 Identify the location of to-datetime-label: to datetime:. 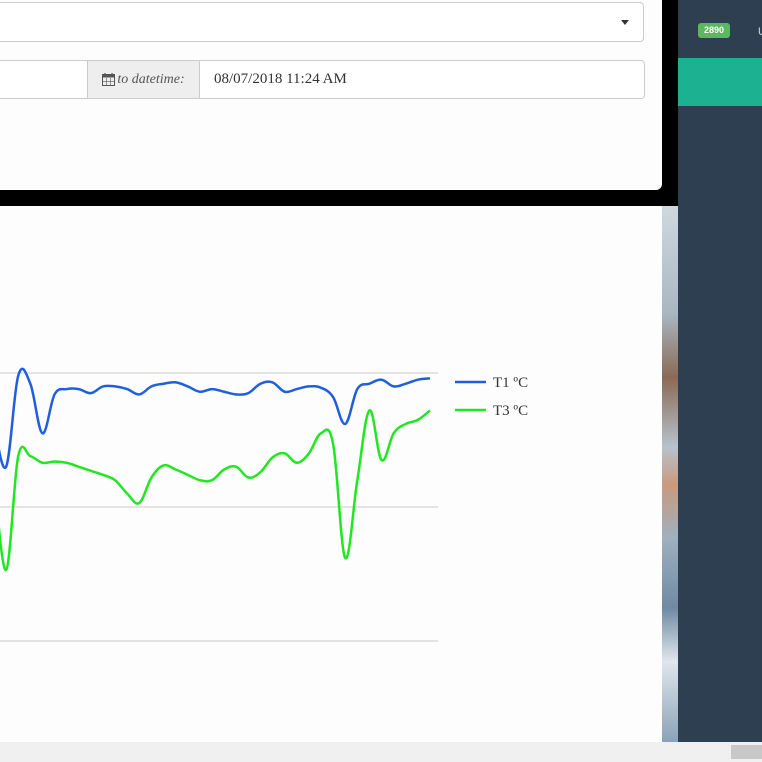
(151, 79).